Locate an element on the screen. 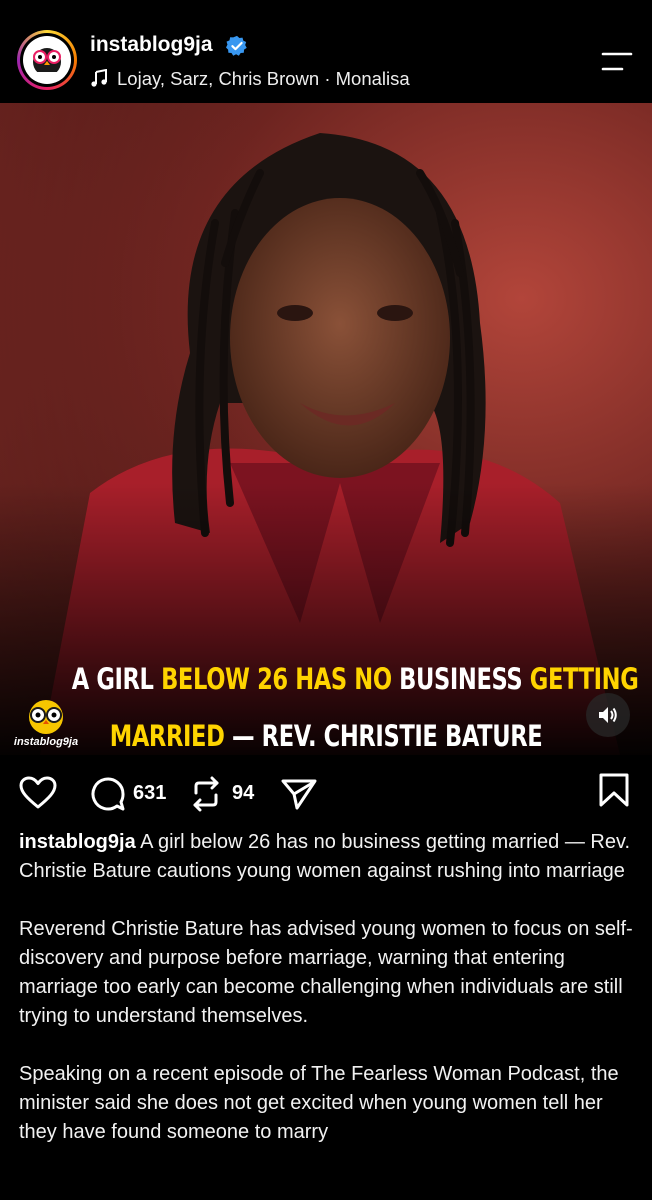  comments-count: 631 is located at coordinates (149, 793).